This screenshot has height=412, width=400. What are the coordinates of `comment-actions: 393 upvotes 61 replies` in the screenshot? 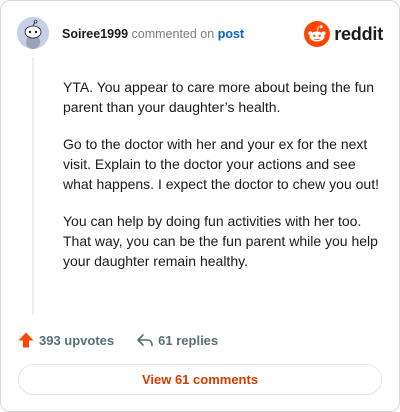 It's located at (128, 340).